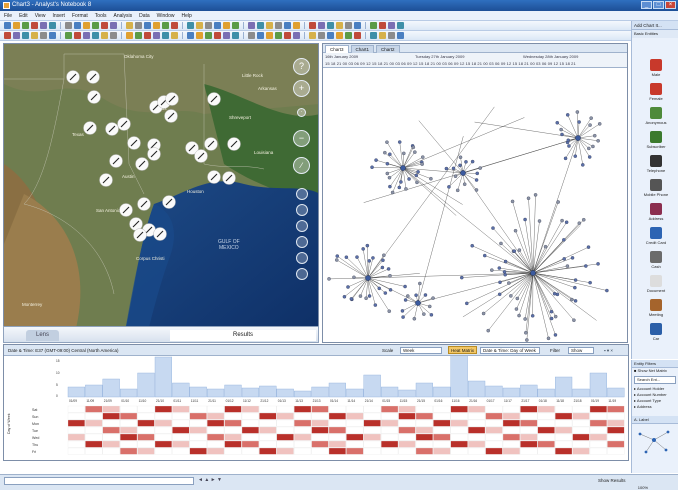  I want to click on map-marker-icon, so click(171, 116).